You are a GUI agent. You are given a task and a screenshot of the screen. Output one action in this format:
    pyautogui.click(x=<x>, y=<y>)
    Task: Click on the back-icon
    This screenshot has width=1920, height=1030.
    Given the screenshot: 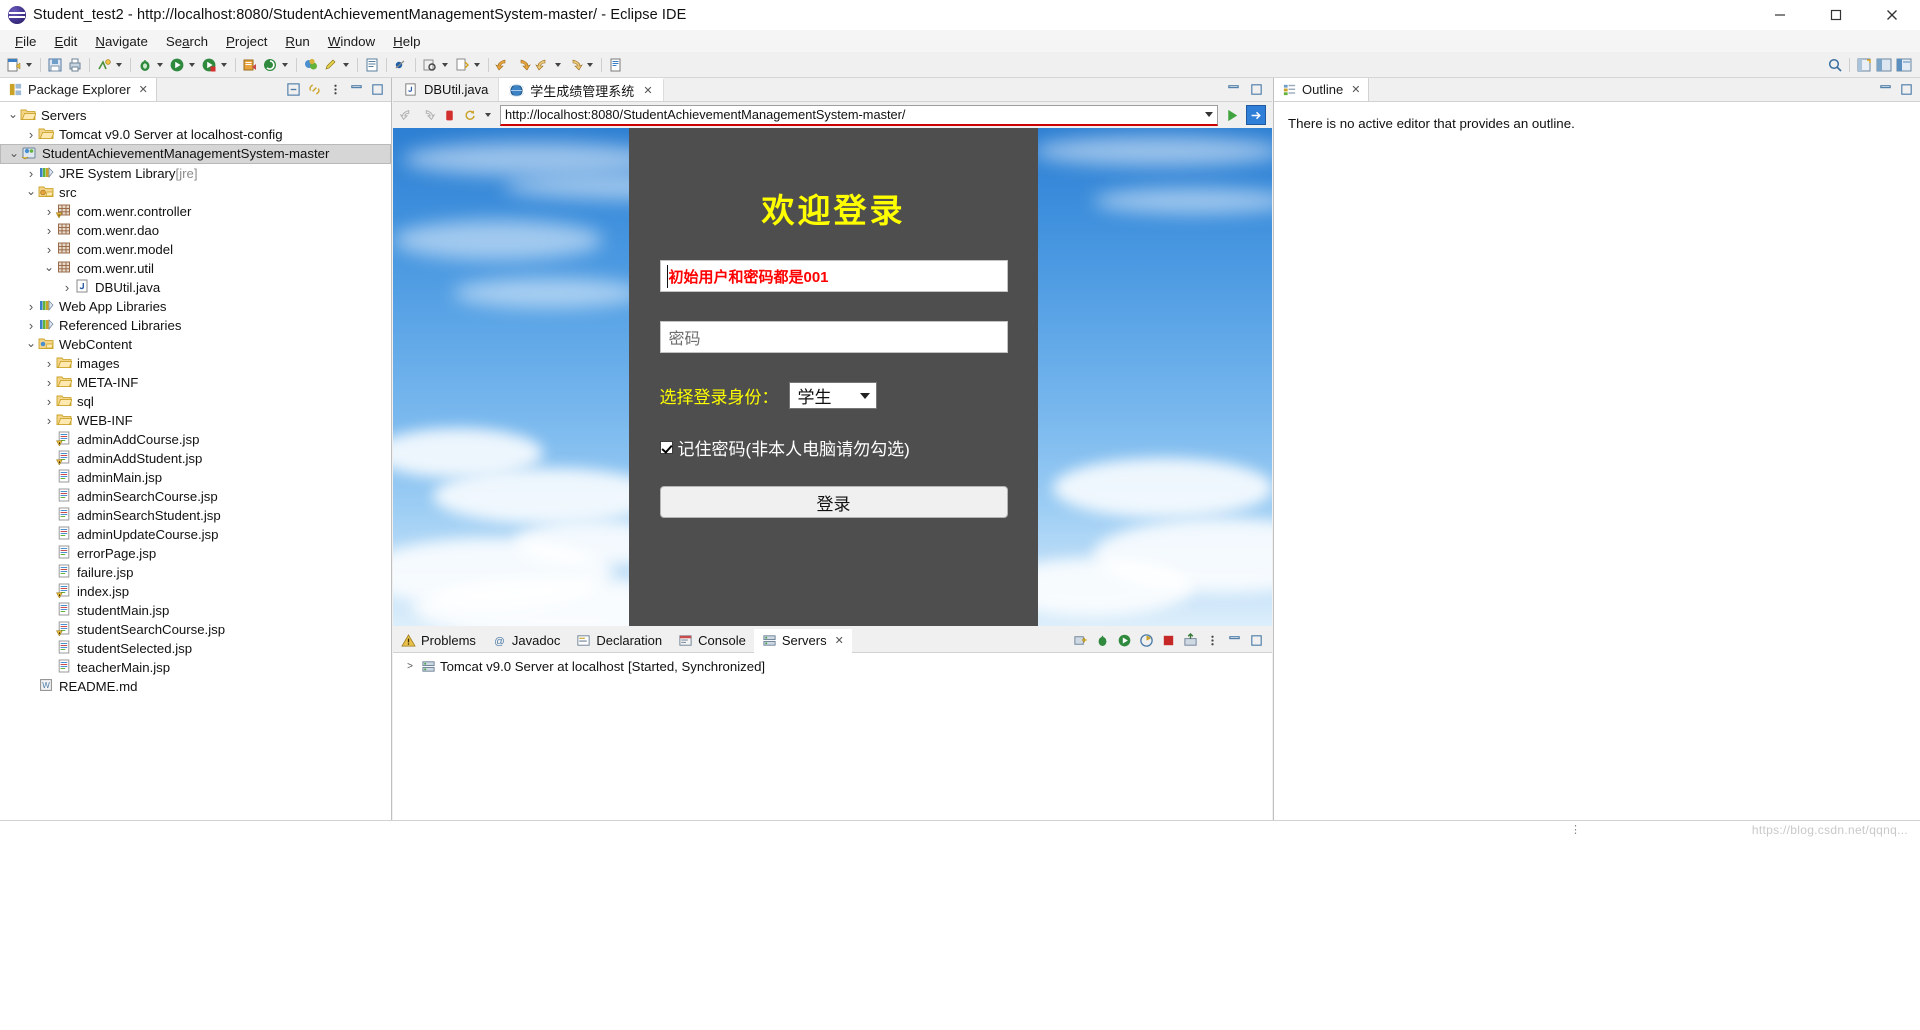 What is the action you would take?
    pyautogui.click(x=503, y=65)
    